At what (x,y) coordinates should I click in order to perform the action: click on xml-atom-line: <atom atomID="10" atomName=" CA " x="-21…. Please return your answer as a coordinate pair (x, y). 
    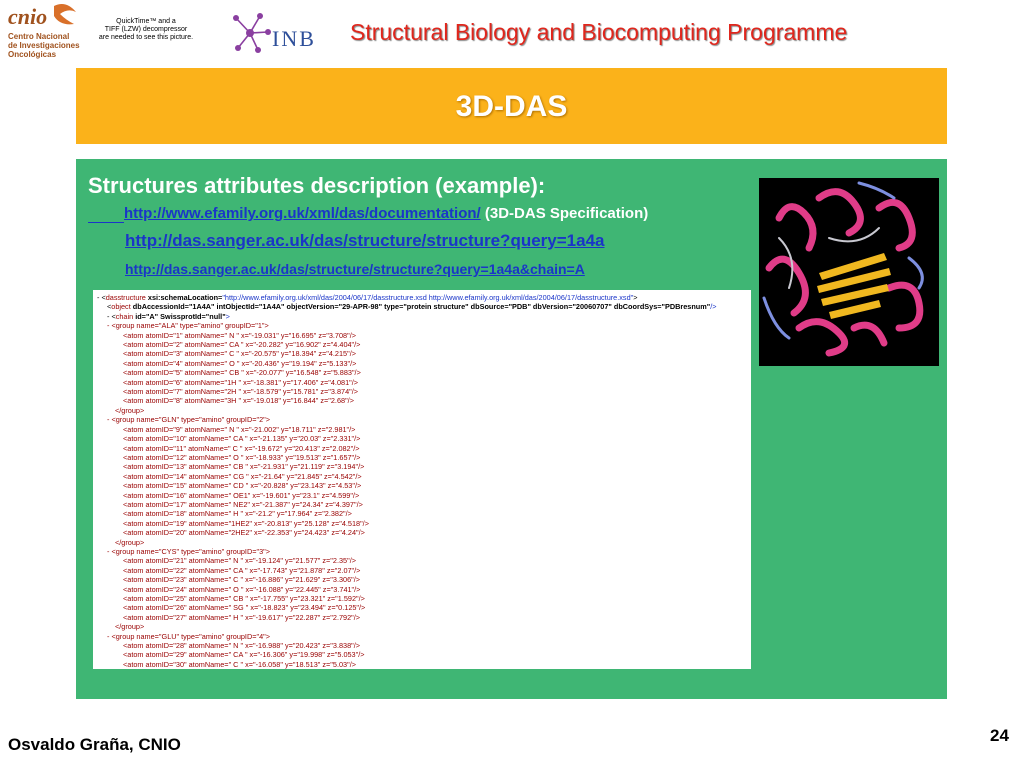
    Looking at the image, I should click on (242, 439).